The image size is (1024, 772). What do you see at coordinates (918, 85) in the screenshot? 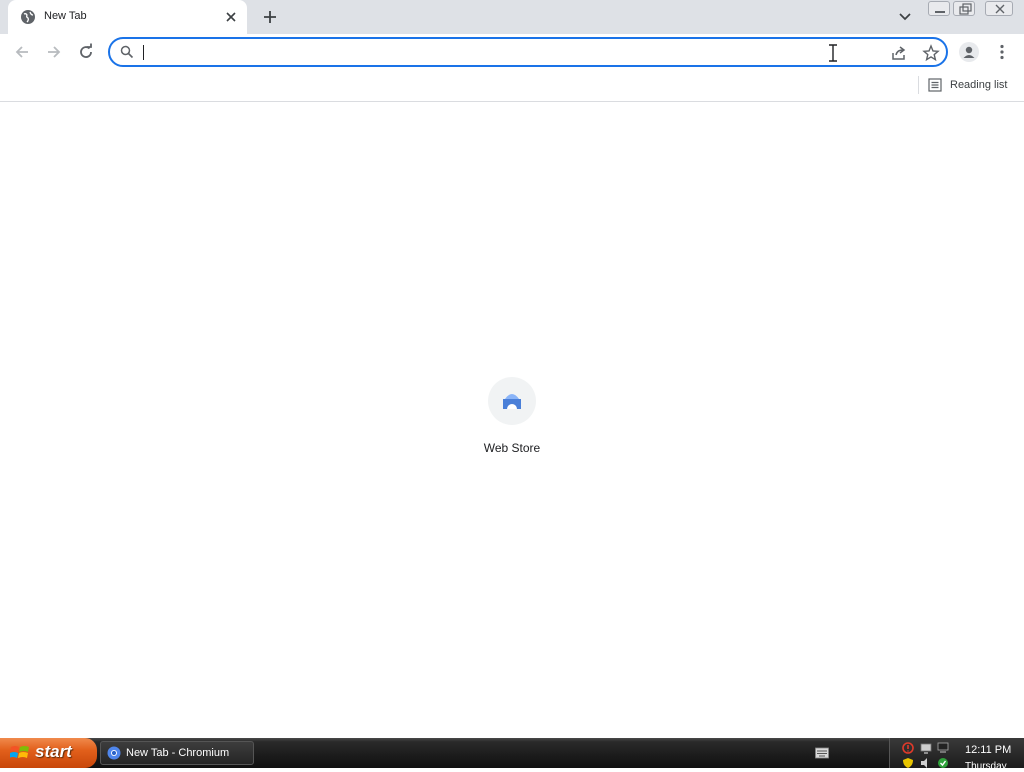
I see `bookmarks-divider` at bounding box center [918, 85].